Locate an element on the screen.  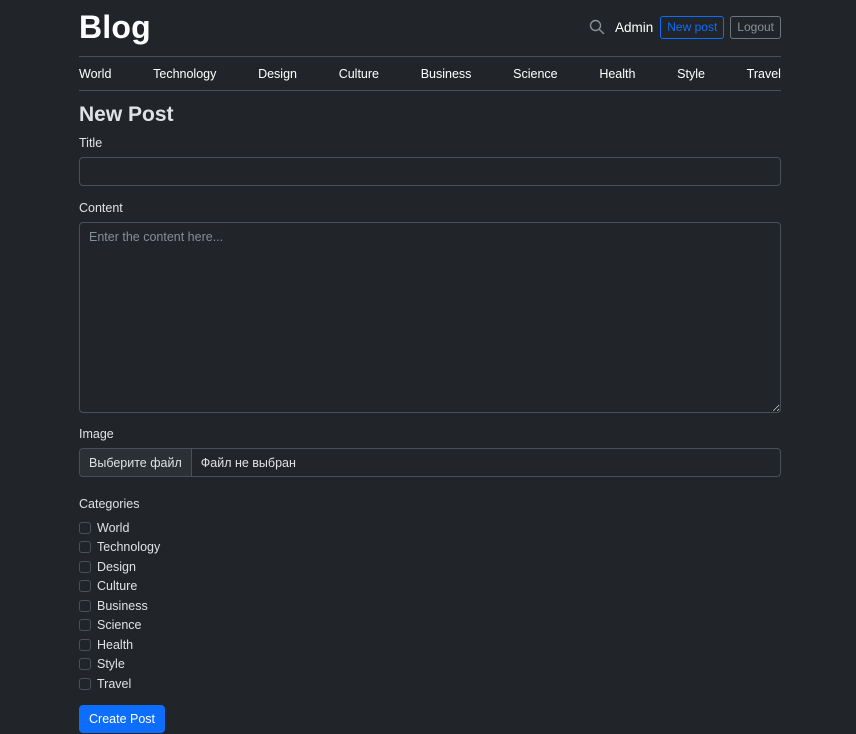
nav-item-travel: Travel is located at coordinates (764, 74).